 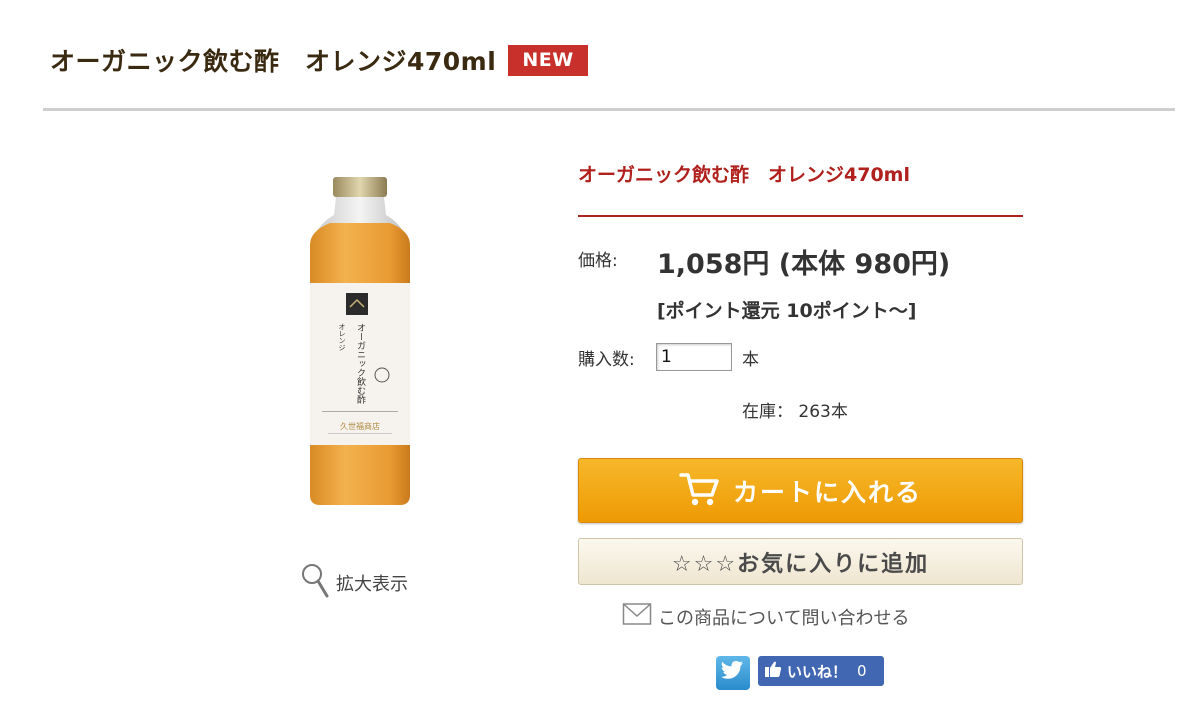 What do you see at coordinates (609, 109) in the screenshot?
I see `title-divider` at bounding box center [609, 109].